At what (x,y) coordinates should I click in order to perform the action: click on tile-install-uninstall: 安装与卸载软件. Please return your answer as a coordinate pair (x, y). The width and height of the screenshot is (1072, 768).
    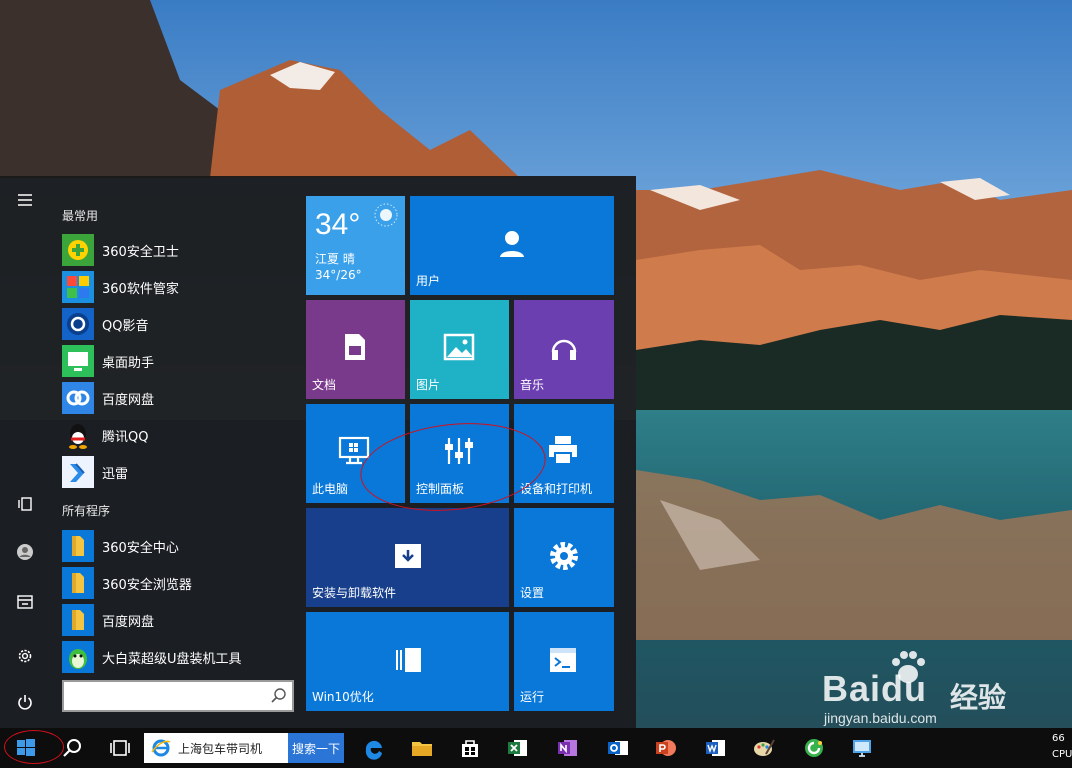
    Looking at the image, I should click on (407, 557).